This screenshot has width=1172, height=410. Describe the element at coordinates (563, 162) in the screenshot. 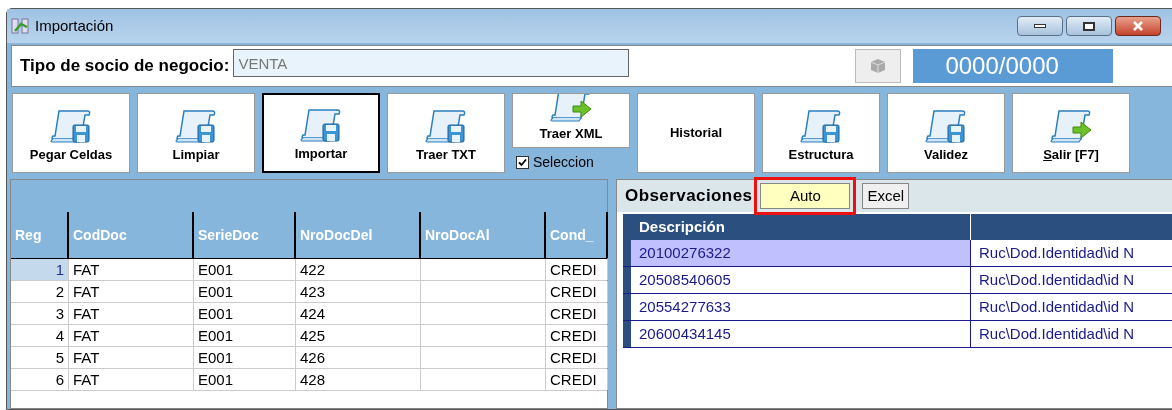

I see `checkbox-label: Seleccion` at that location.